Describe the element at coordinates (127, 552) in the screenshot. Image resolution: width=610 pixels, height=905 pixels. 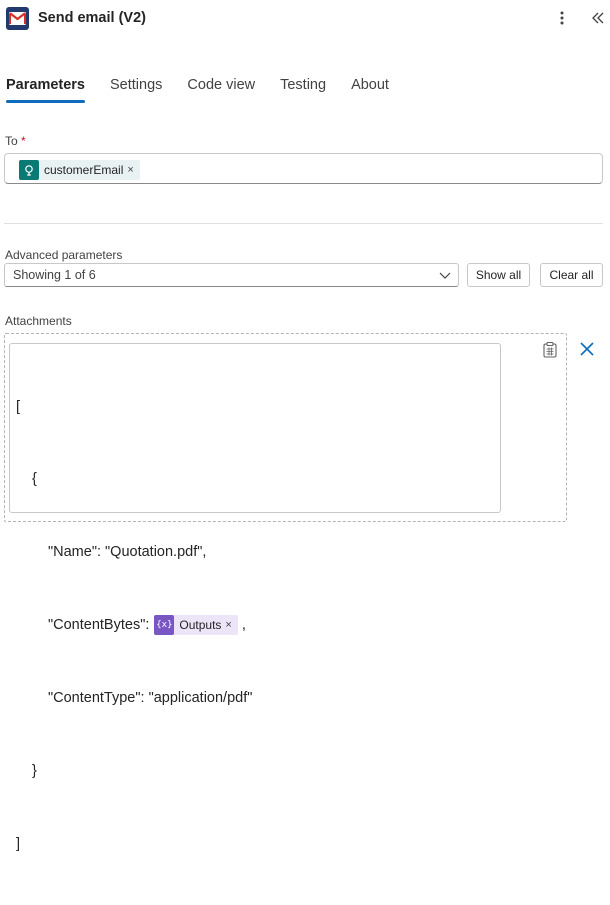
I see `name-line: "Name": "Quotation.pdf",` at that location.